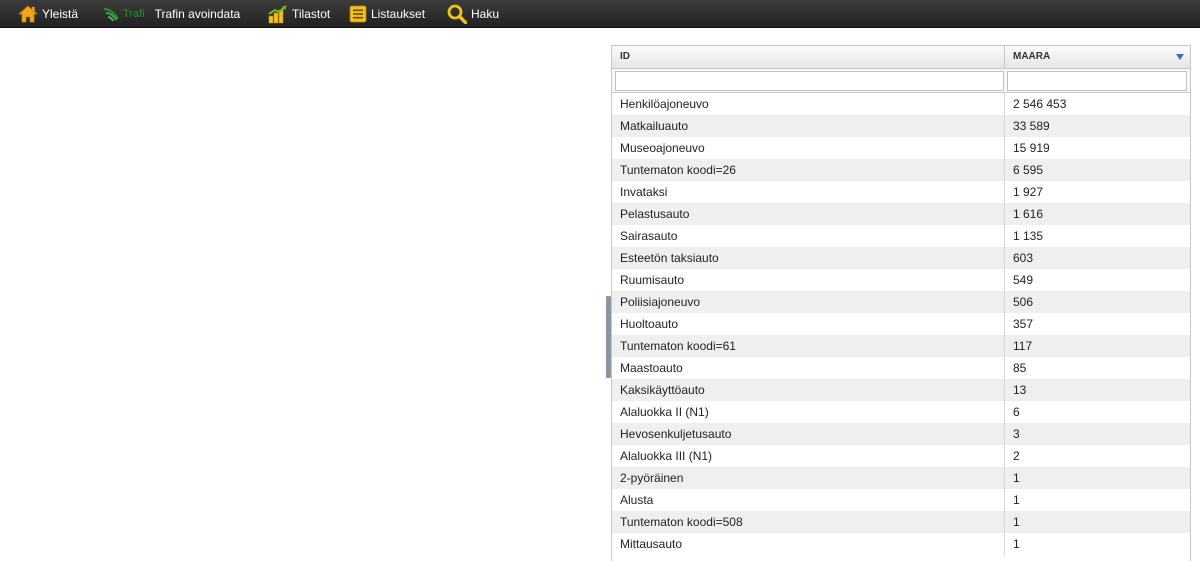 This screenshot has width=1200, height=561. I want to click on cell-id: Tuntematon koodi=508, so click(808, 522).